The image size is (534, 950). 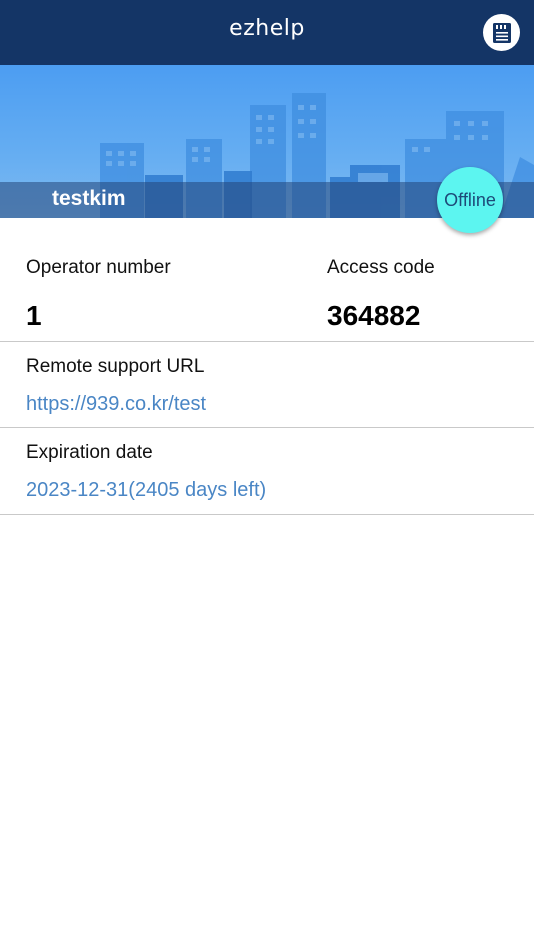 I want to click on document-icon, so click(x=501, y=32).